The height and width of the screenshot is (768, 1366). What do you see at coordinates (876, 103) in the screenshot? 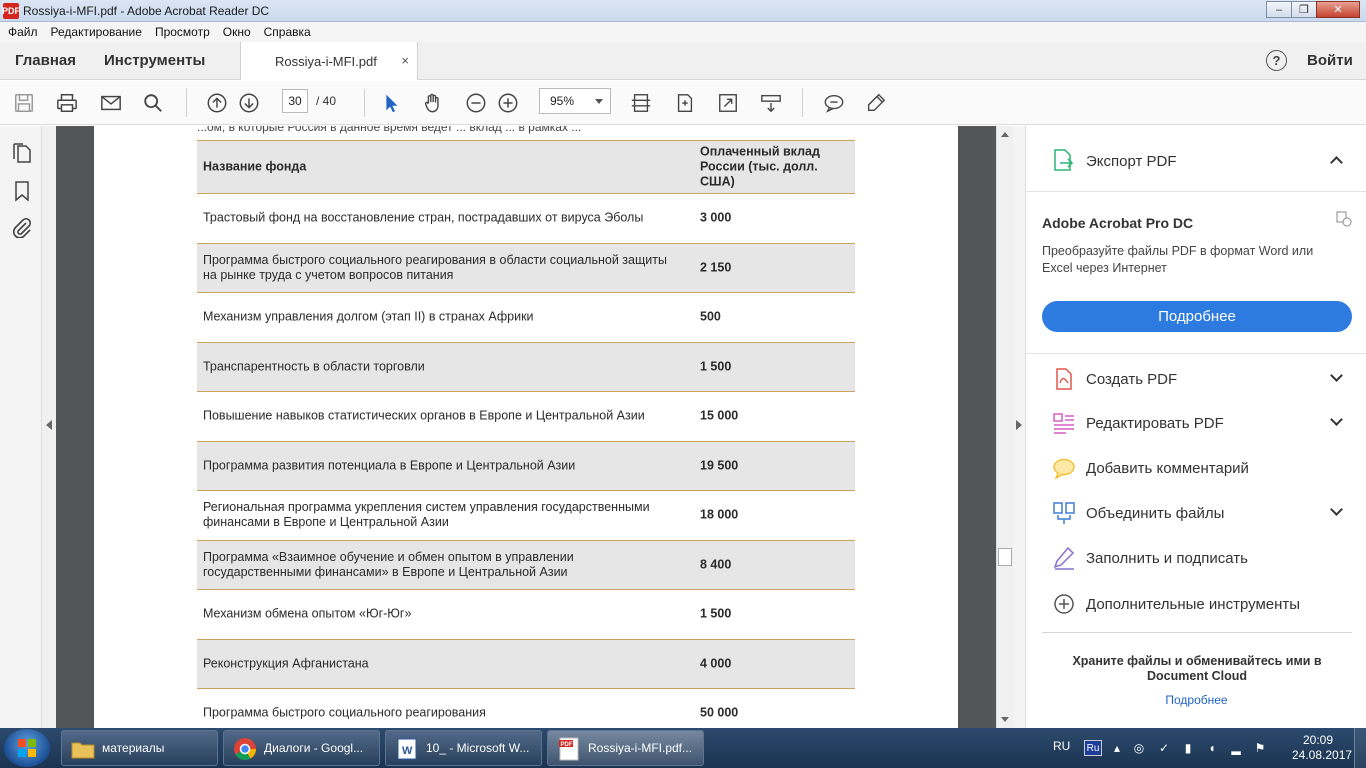
I see `highlight-pen-icon` at bounding box center [876, 103].